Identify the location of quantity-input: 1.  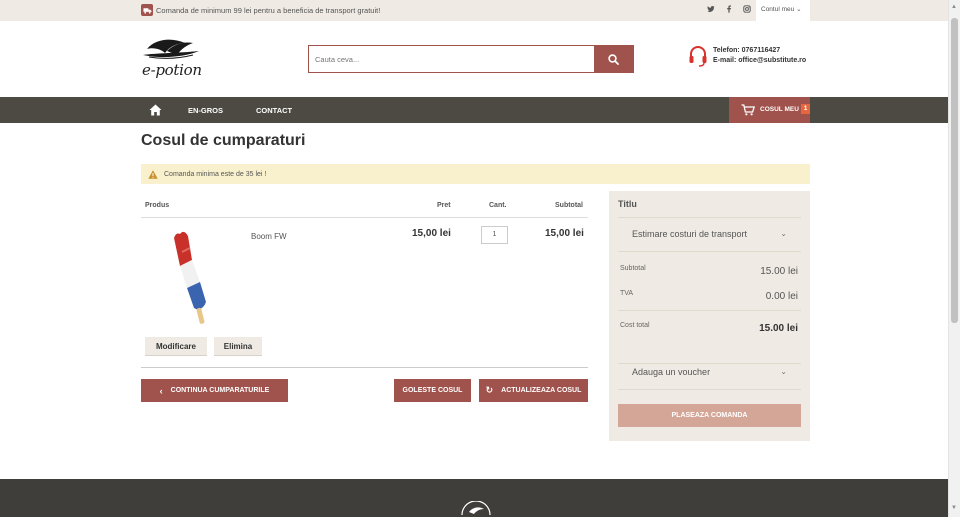
(494, 235).